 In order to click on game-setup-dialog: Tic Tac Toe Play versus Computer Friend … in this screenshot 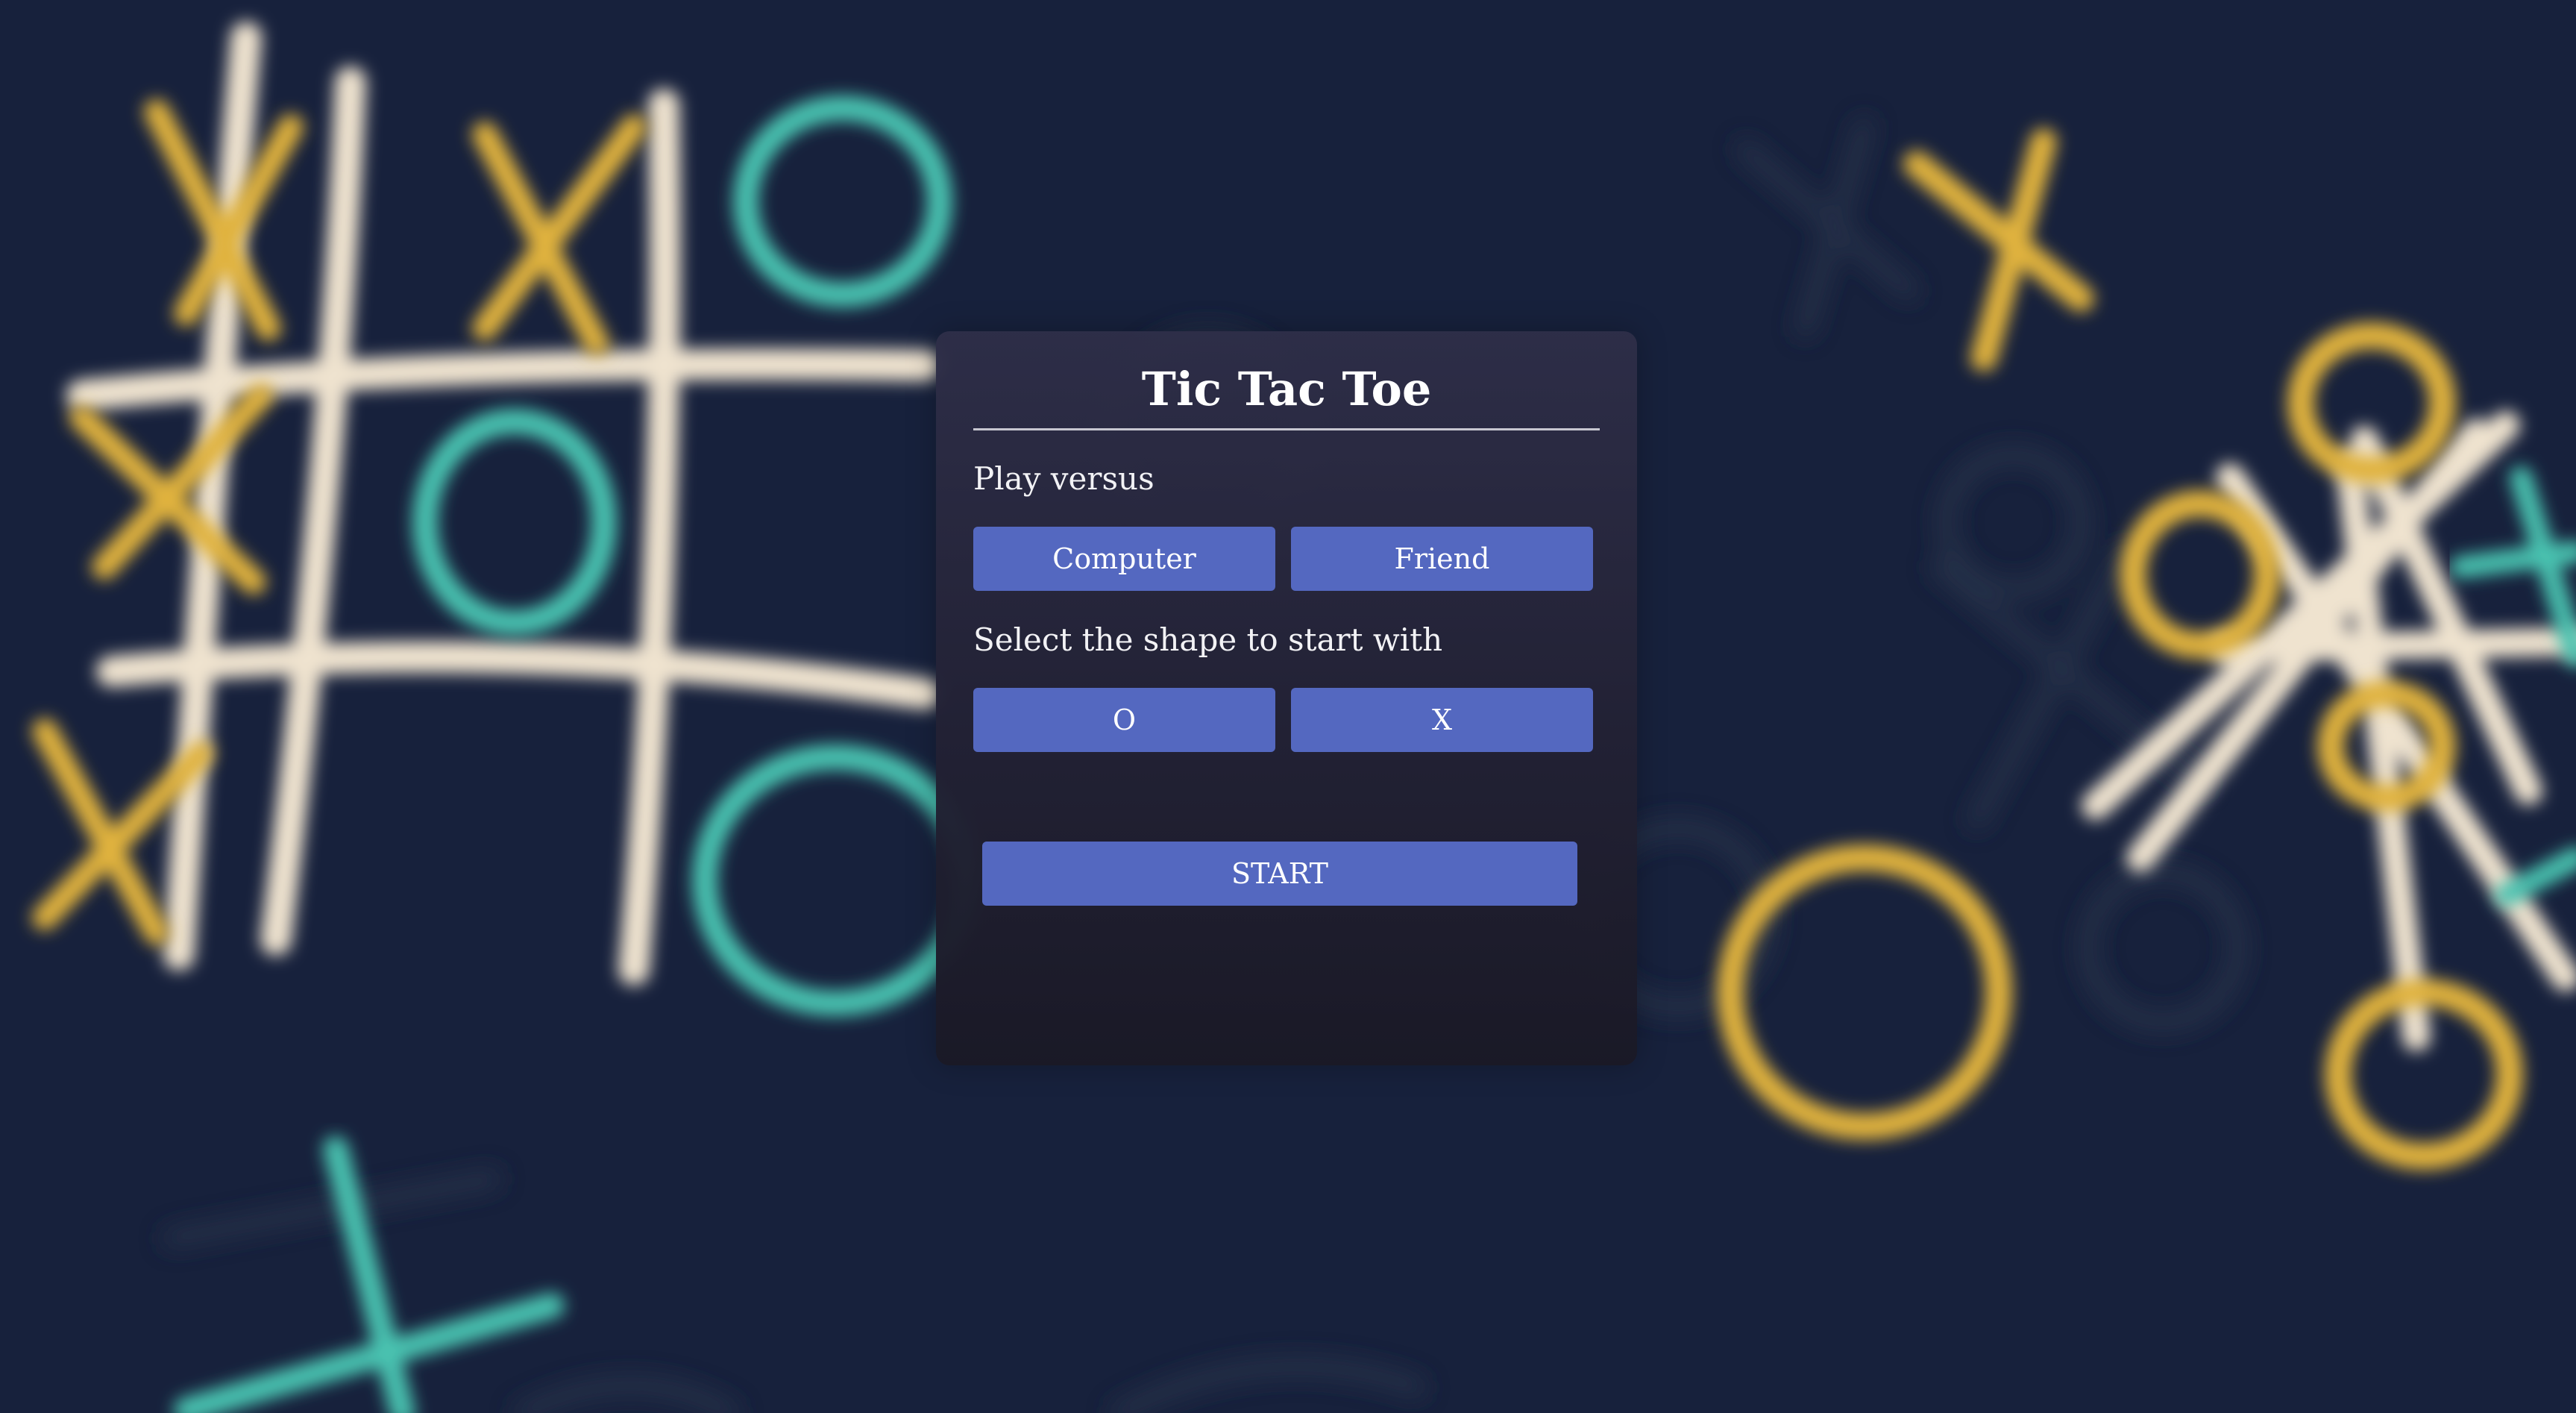, I will do `click(1287, 698)`.